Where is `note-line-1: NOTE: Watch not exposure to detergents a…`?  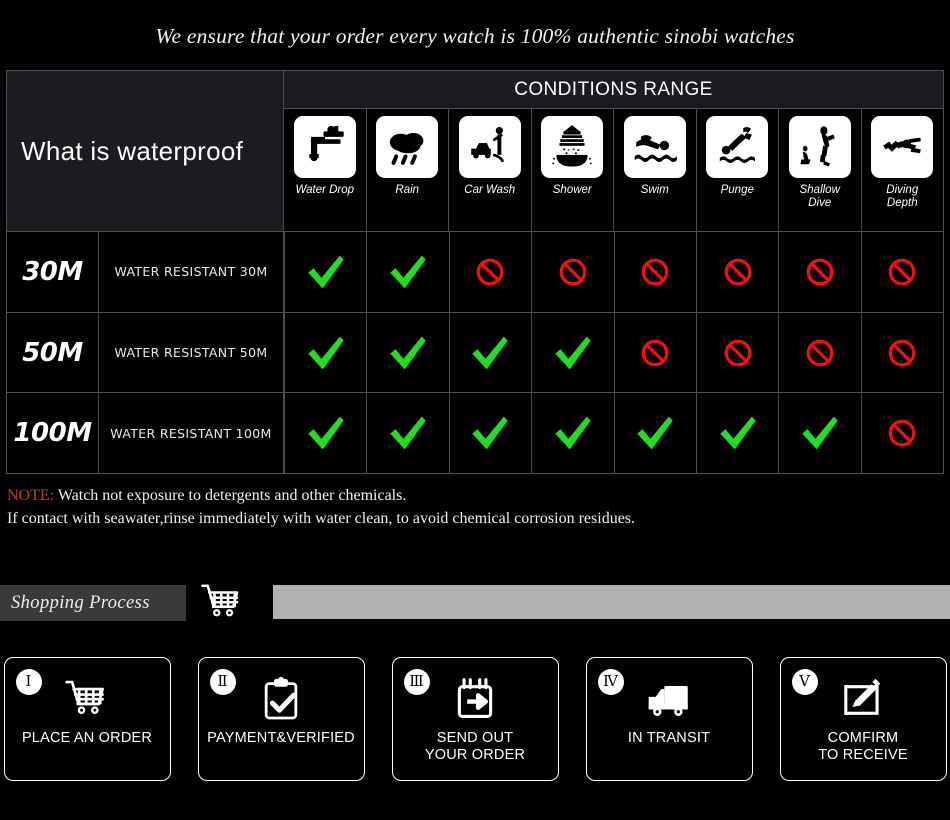 note-line-1: NOTE: Watch not exposure to detergents a… is located at coordinates (457, 495).